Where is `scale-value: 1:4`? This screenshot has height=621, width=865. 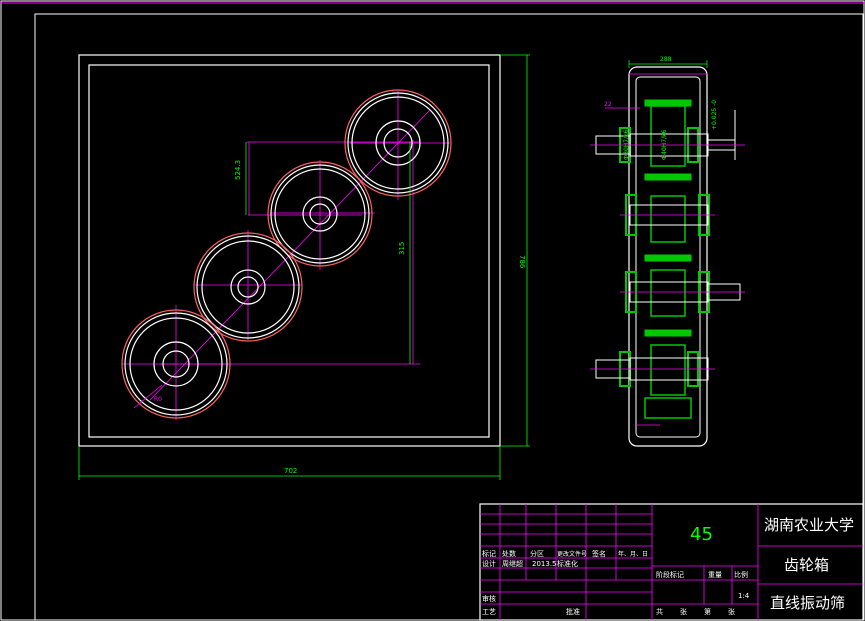
scale-value: 1:4 is located at coordinates (744, 596).